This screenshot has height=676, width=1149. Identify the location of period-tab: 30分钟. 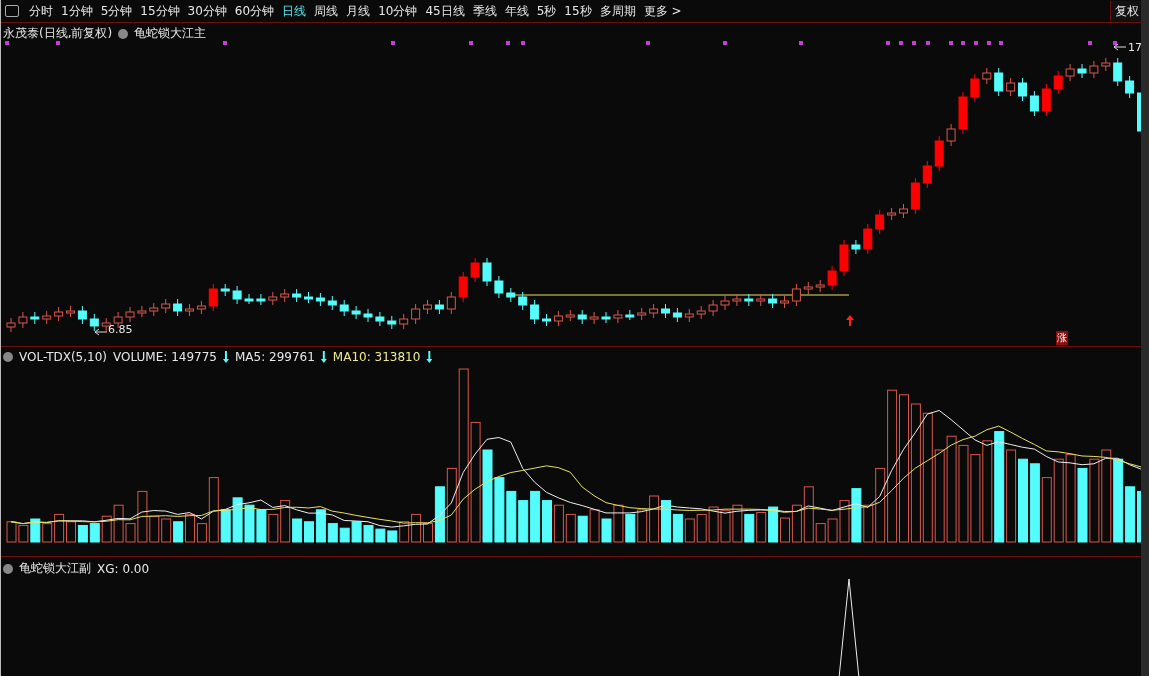
(207, 11).